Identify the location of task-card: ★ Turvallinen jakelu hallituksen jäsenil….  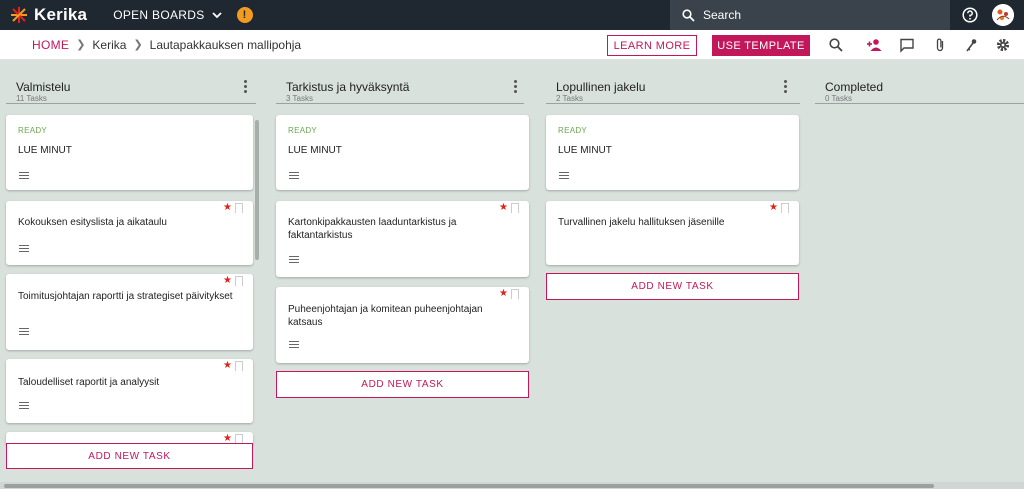
(672, 233).